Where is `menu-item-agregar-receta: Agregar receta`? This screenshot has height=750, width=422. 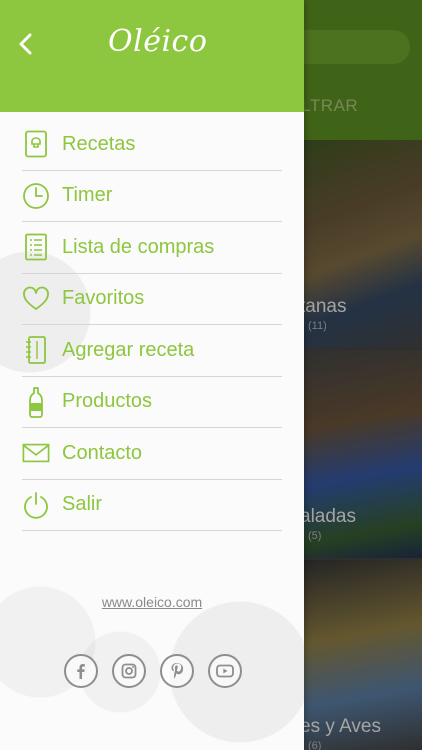 menu-item-agregar-receta: Agregar receta is located at coordinates (152, 351).